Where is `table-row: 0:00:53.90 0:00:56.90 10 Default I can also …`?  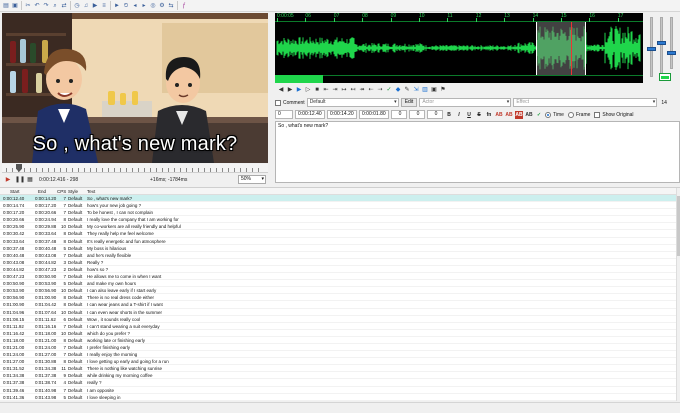 table-row: 0:00:53.90 0:00:56.90 10 Default I can also … is located at coordinates (338, 291).